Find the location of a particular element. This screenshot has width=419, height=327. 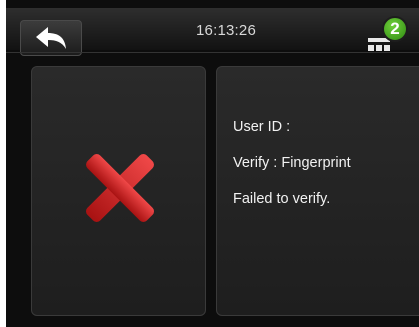

red-x-icon is located at coordinates (120, 188).